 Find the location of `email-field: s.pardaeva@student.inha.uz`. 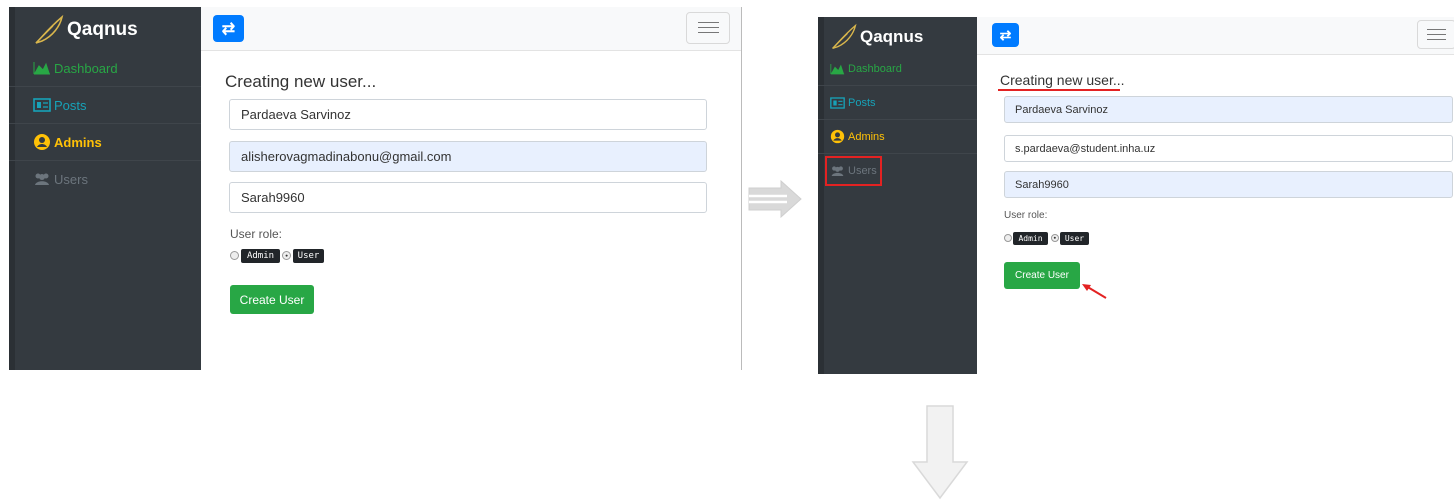

email-field: s.pardaeva@student.inha.uz is located at coordinates (1228, 148).